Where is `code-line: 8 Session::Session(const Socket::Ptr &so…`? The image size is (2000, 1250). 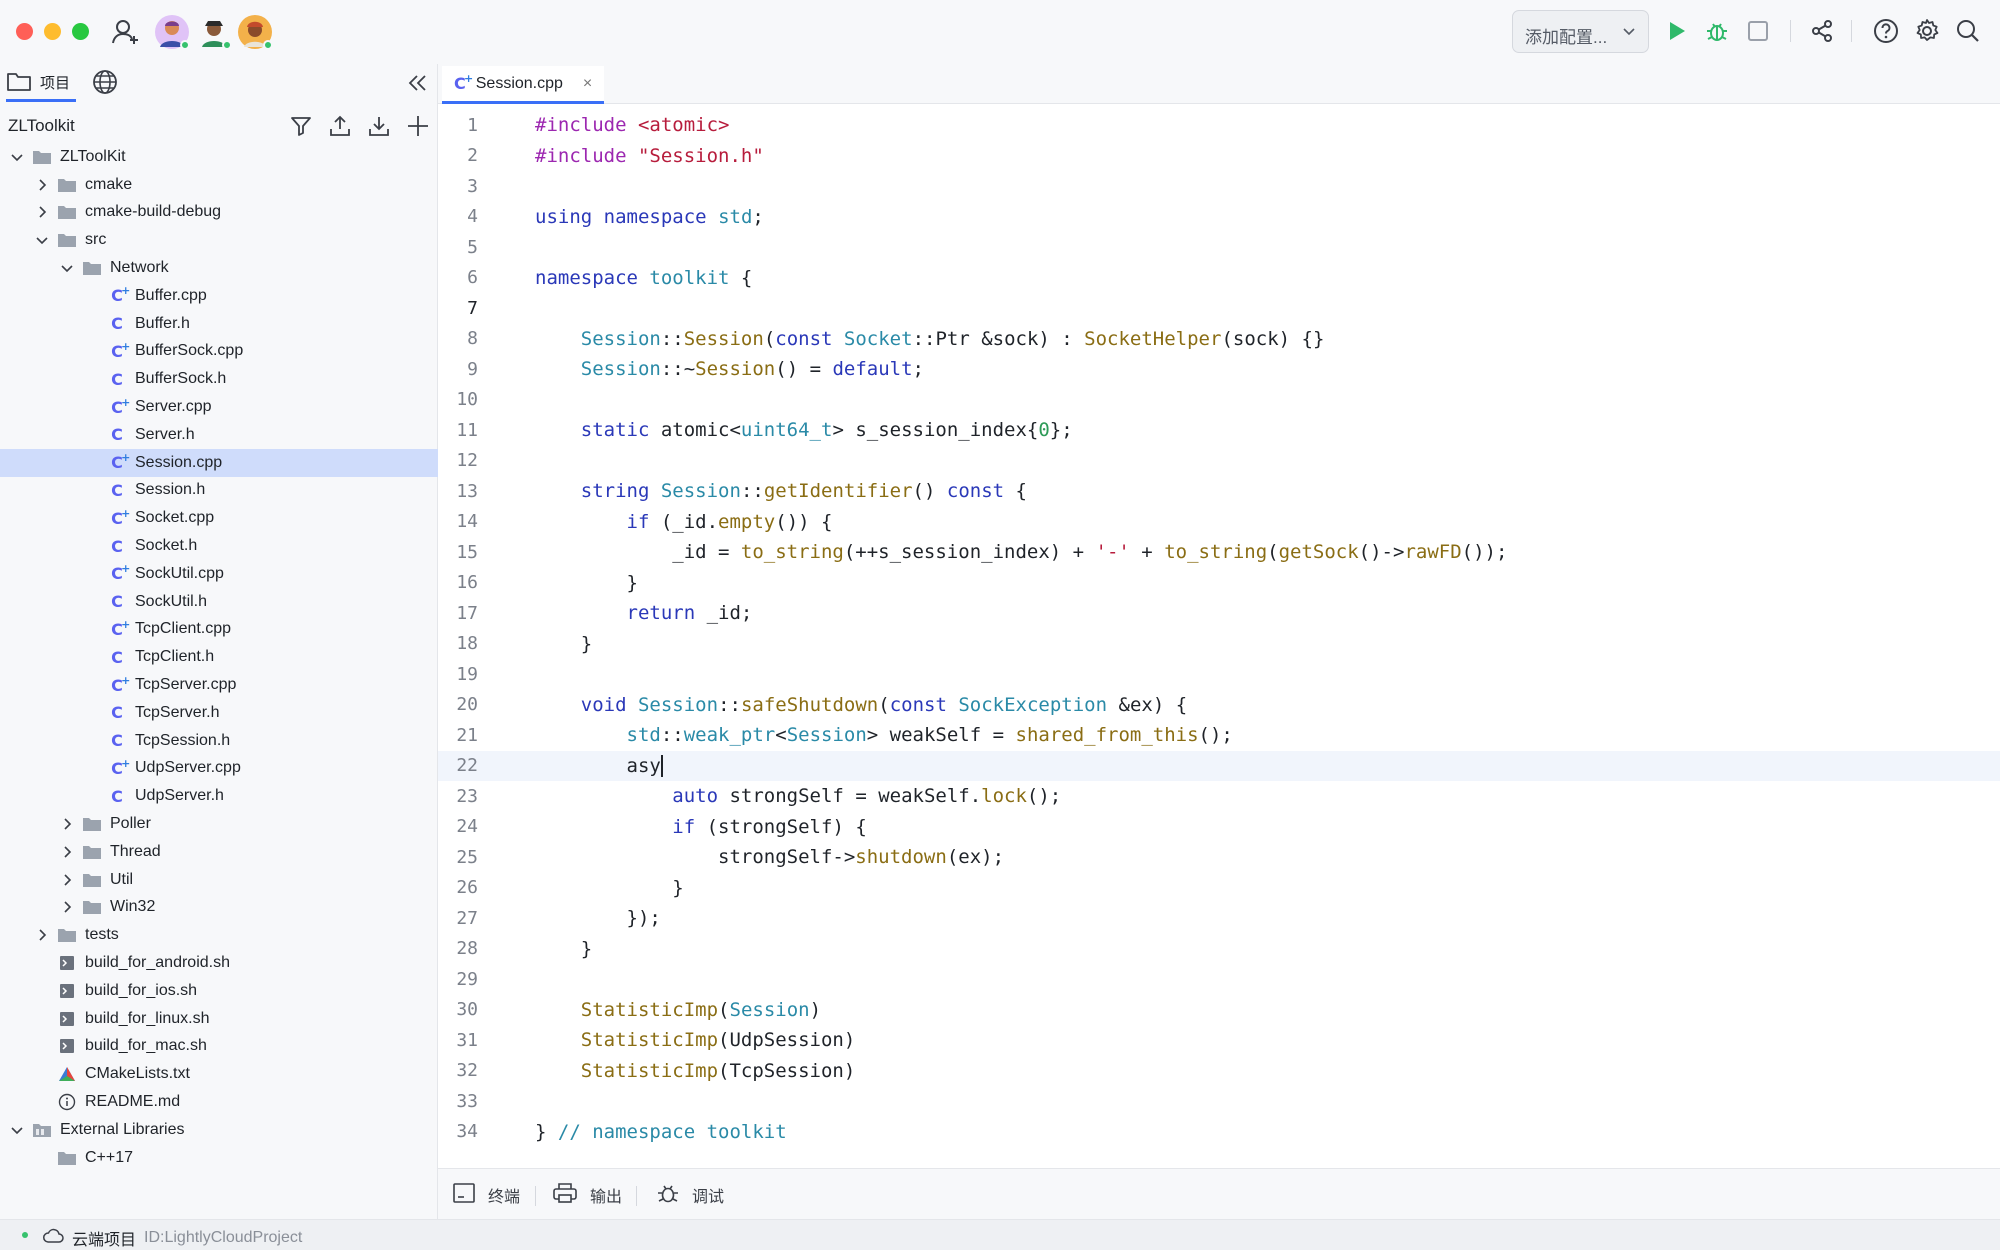
code-line: 8 Session::Session(const Socket::Ptr &so… is located at coordinates (1219, 339).